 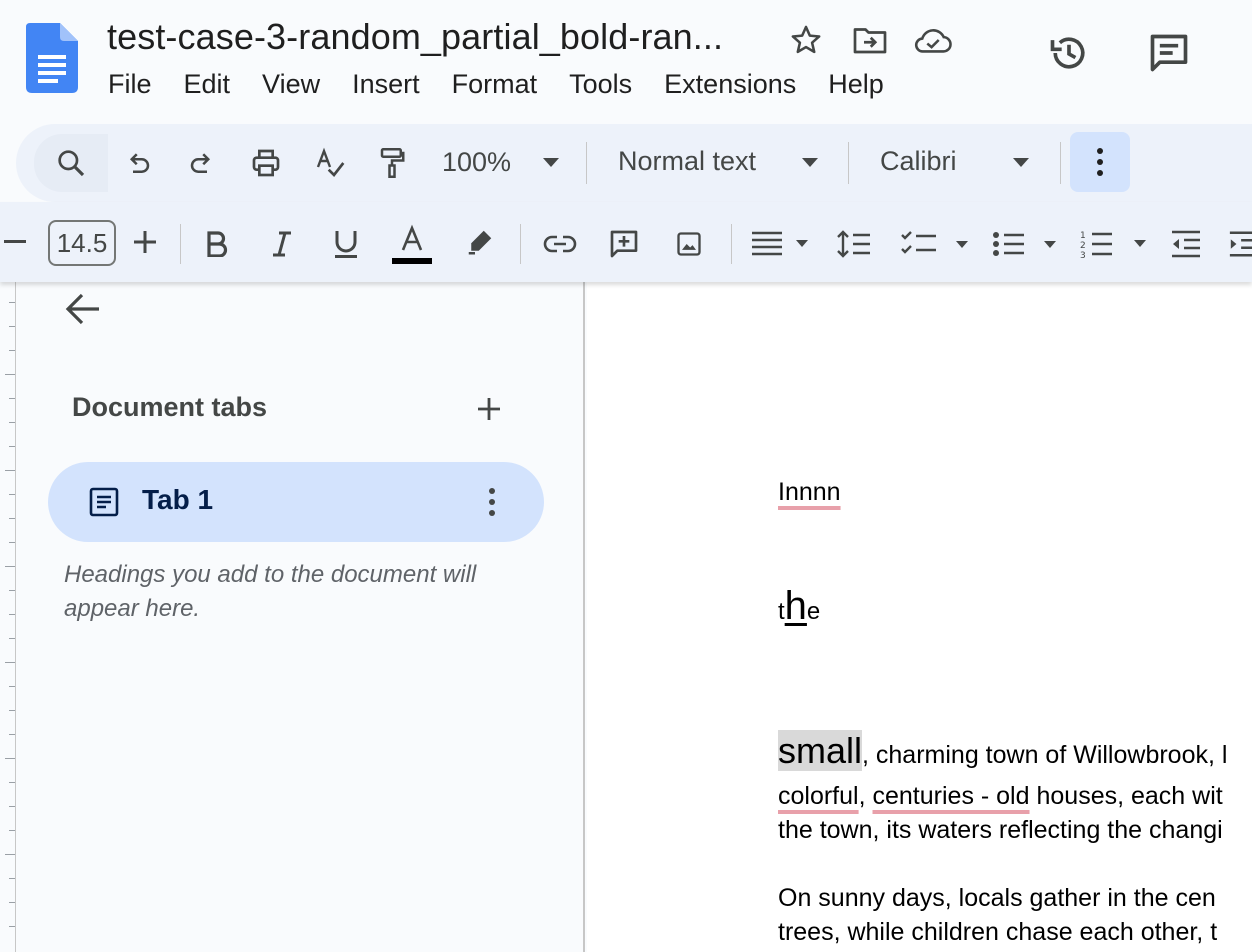 I want to click on svg-text: 2, so click(x=1083, y=246).